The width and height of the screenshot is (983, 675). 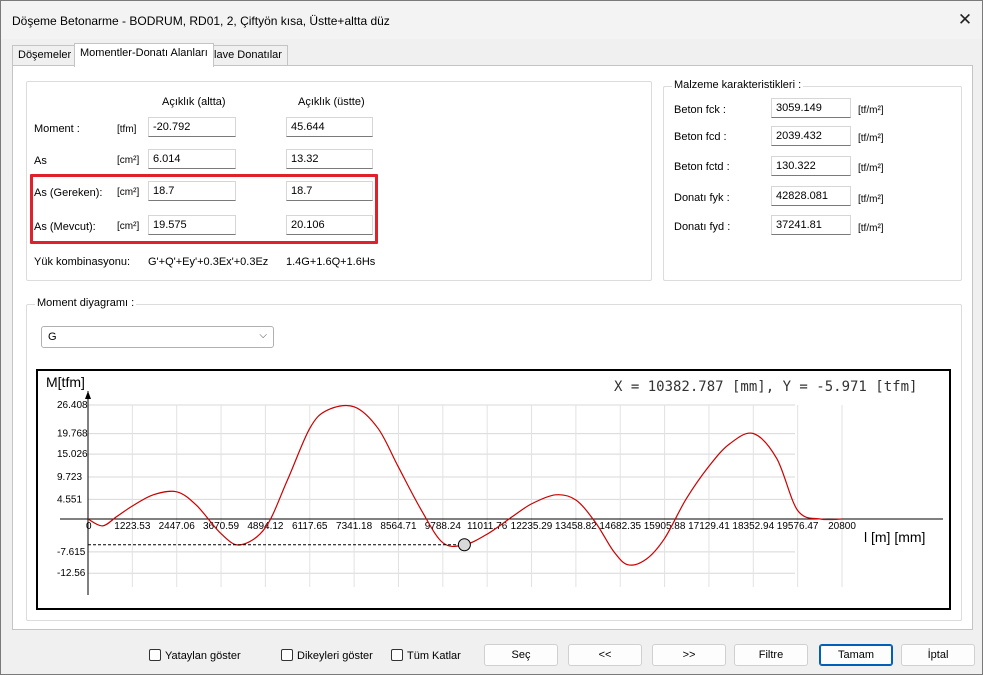 I want to click on show-horizontal-checkbox: Yataylan göster, so click(x=195, y=655).